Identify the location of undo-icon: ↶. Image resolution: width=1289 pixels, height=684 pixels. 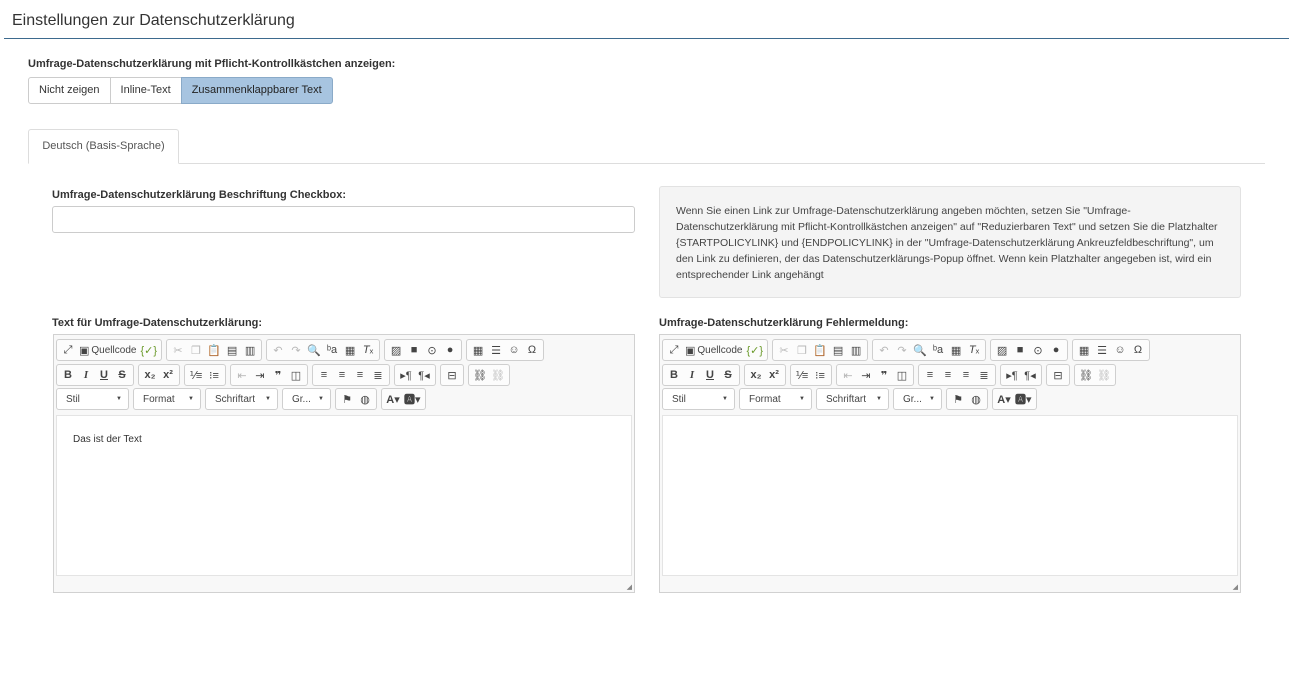
(278, 350).